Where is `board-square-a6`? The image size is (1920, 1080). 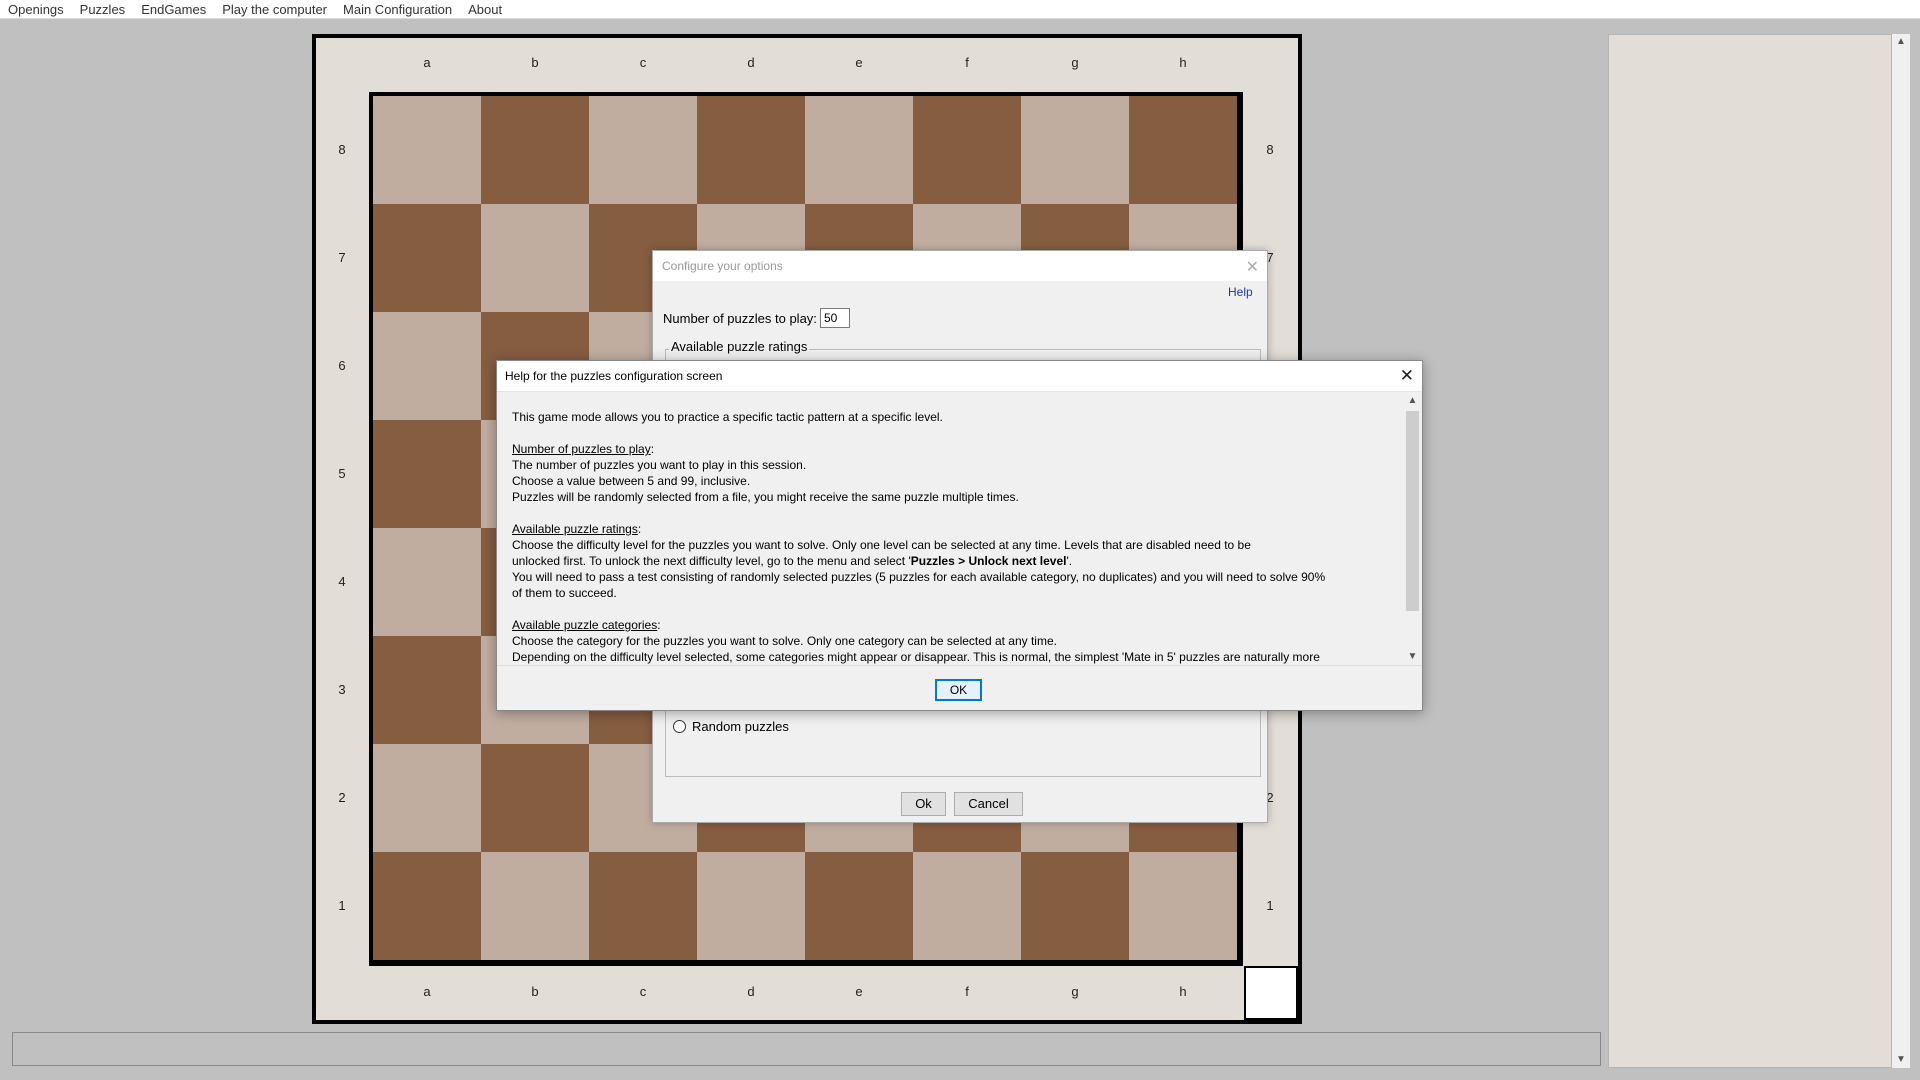
board-square-a6 is located at coordinates (427, 366).